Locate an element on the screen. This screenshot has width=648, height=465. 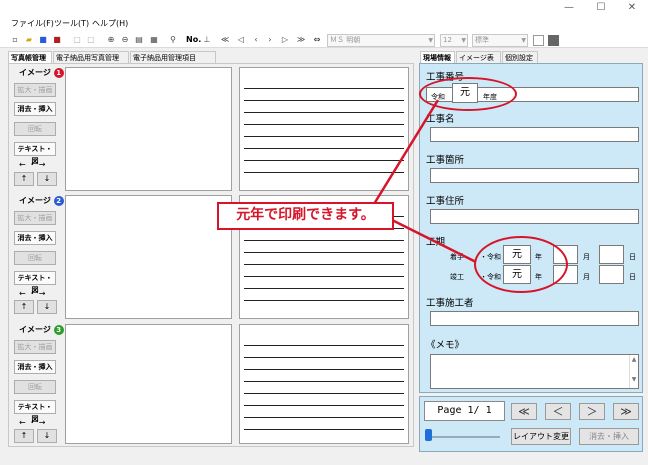
slider-thumb-icon is located at coordinates (428, 435).